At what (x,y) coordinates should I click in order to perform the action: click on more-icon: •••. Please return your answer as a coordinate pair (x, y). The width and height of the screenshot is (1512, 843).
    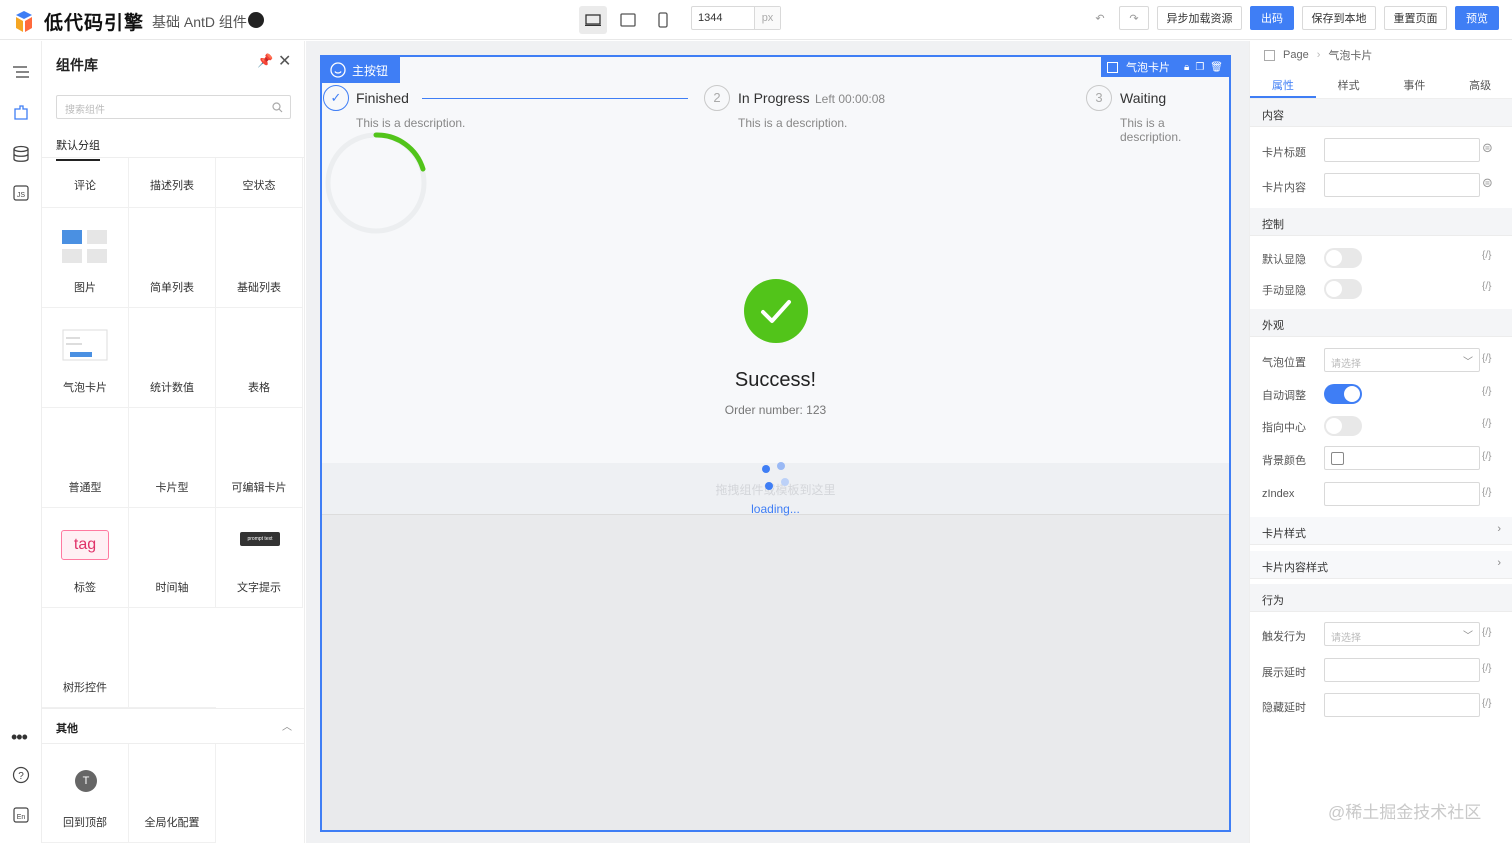
    Looking at the image, I should click on (21, 737).